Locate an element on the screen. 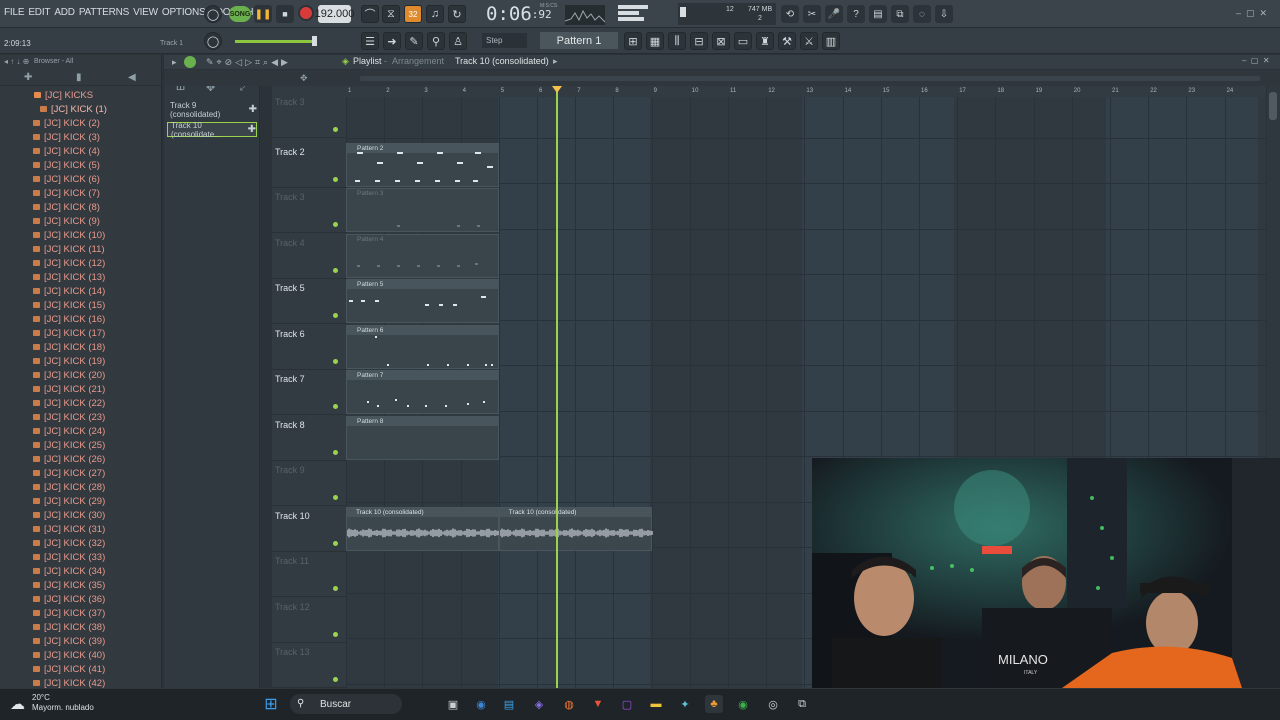 This screenshot has height=720, width=1280. menu-patterns: PATTERNS is located at coordinates (104, 12).